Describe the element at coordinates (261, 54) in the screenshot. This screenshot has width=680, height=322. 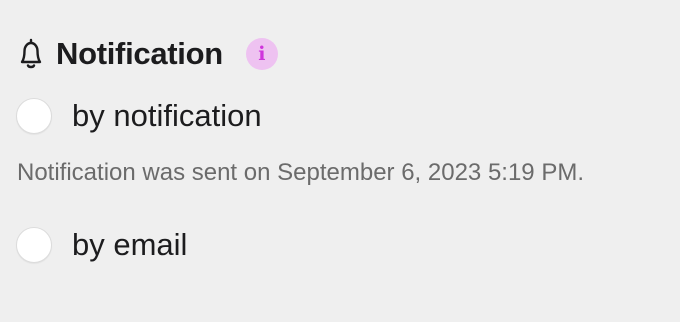
I see `info-icon: i` at that location.